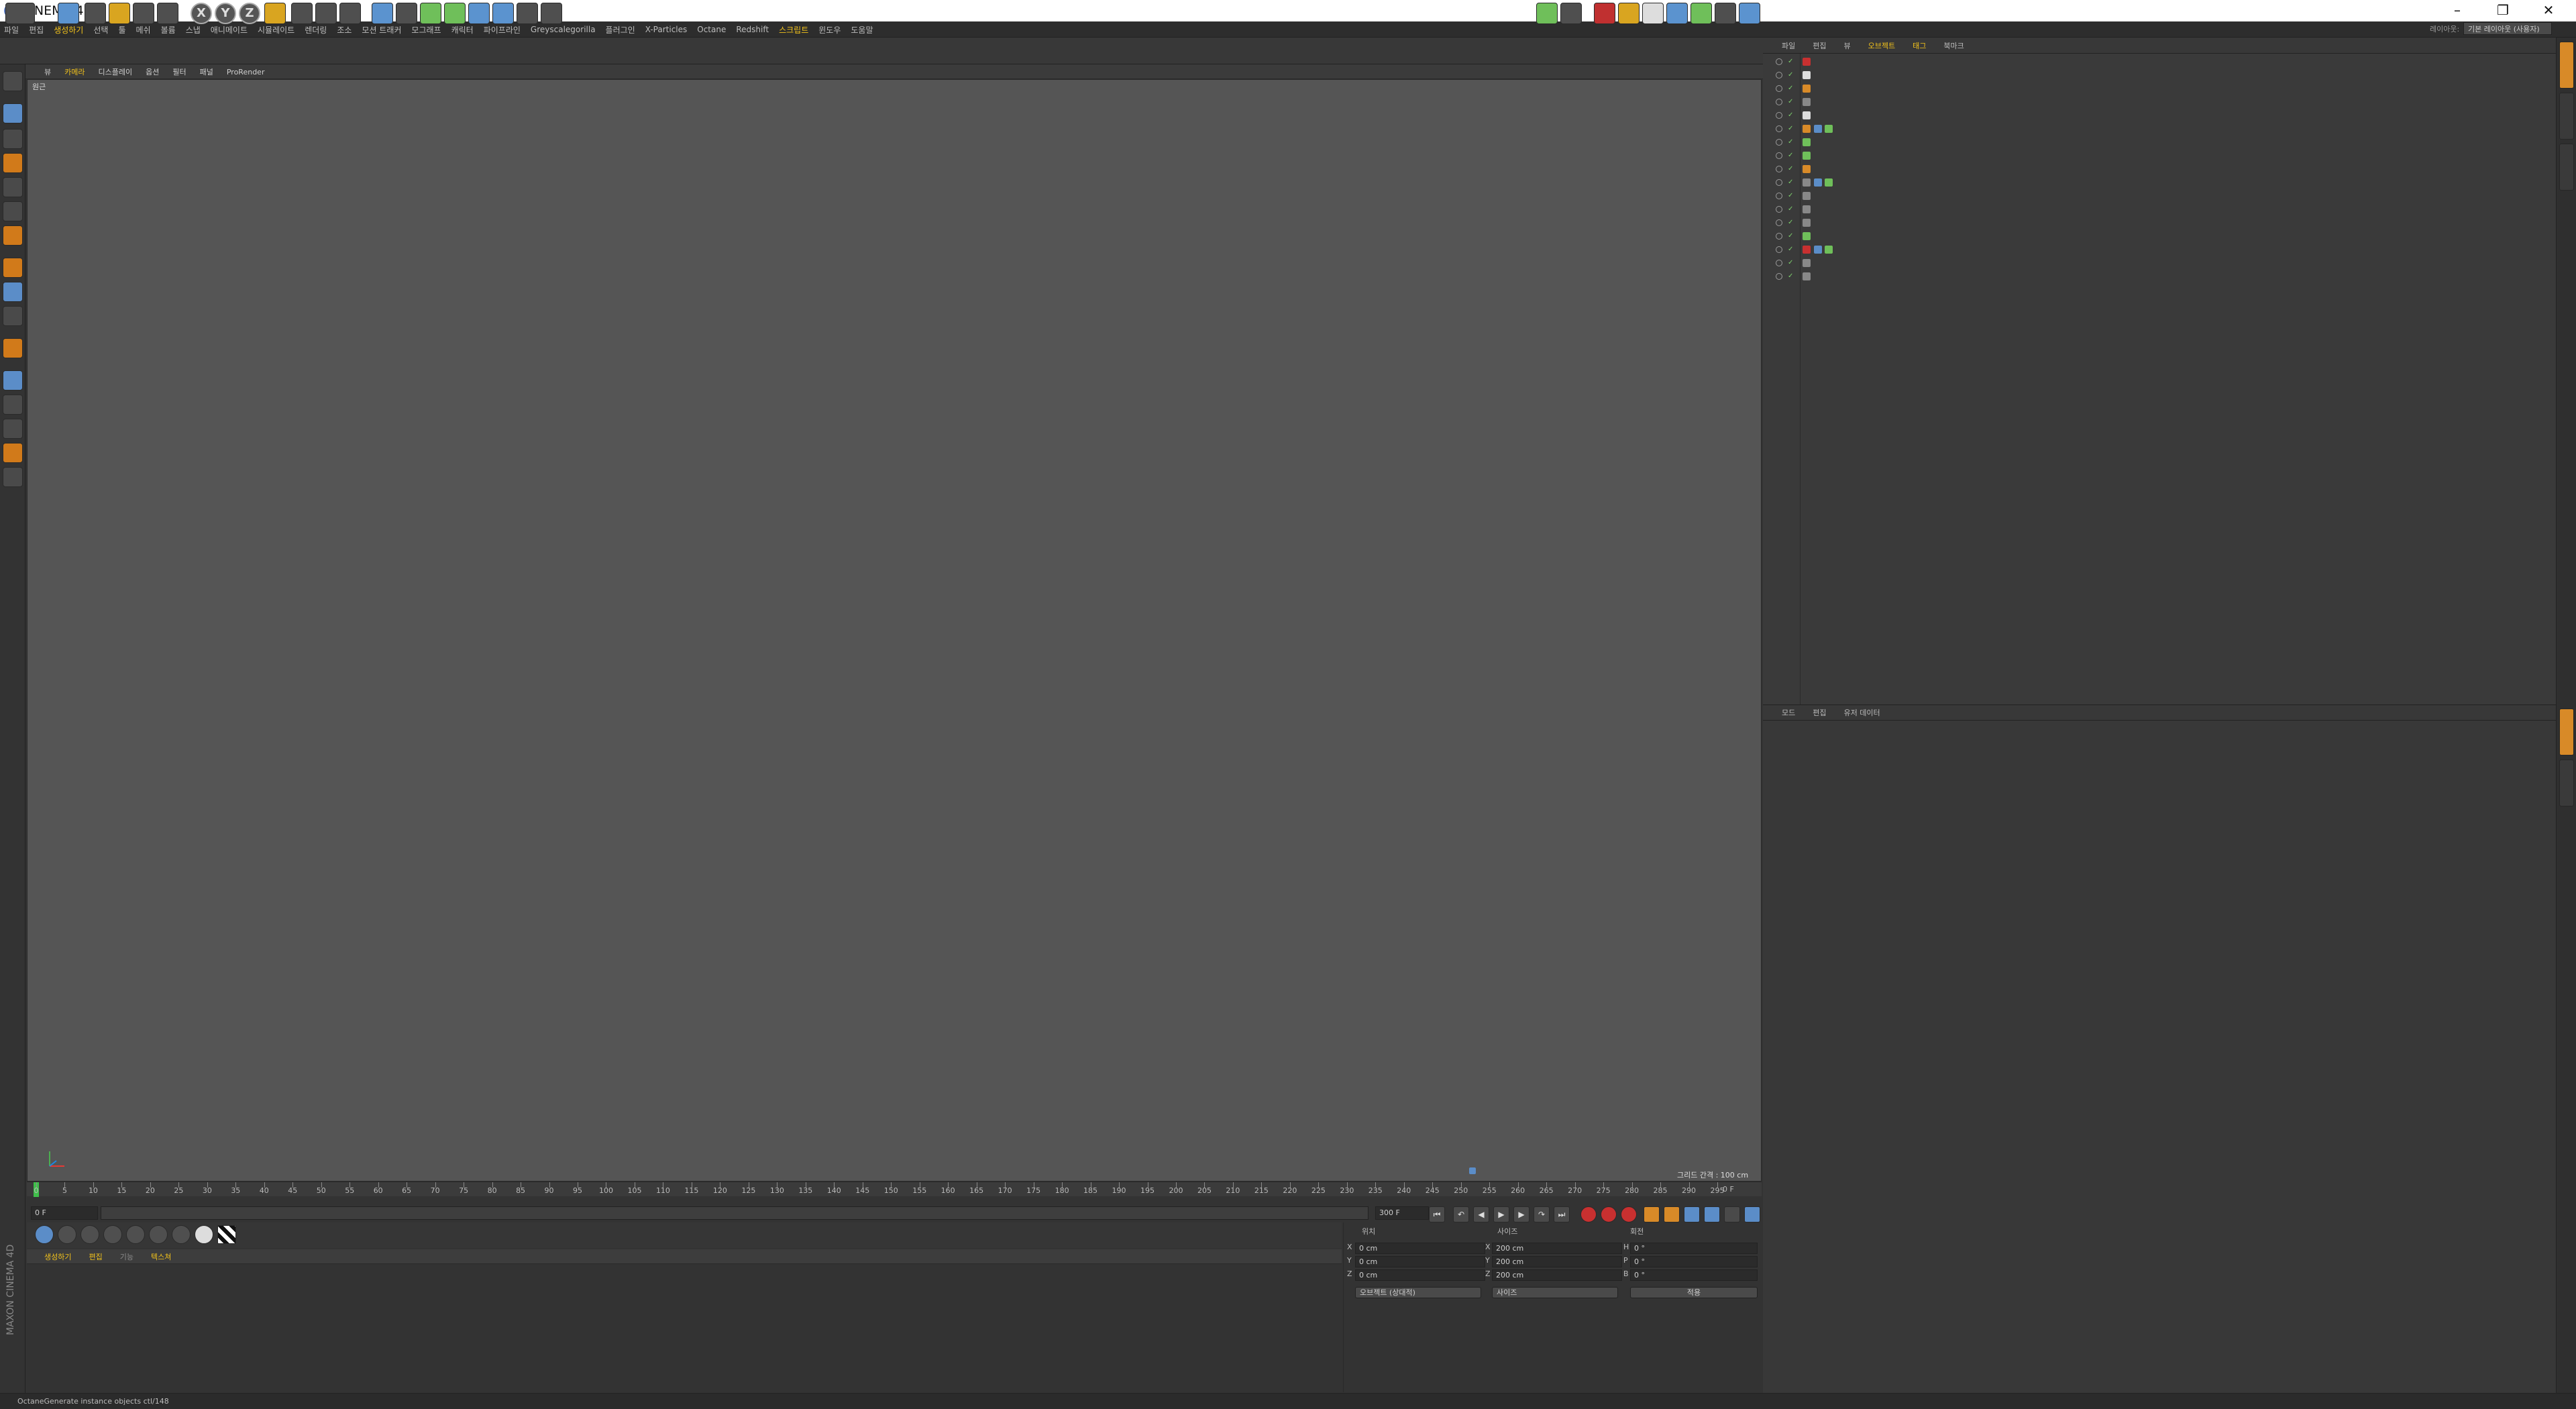  Describe the element at coordinates (167, 13) in the screenshot. I see `last-tool-button` at that location.